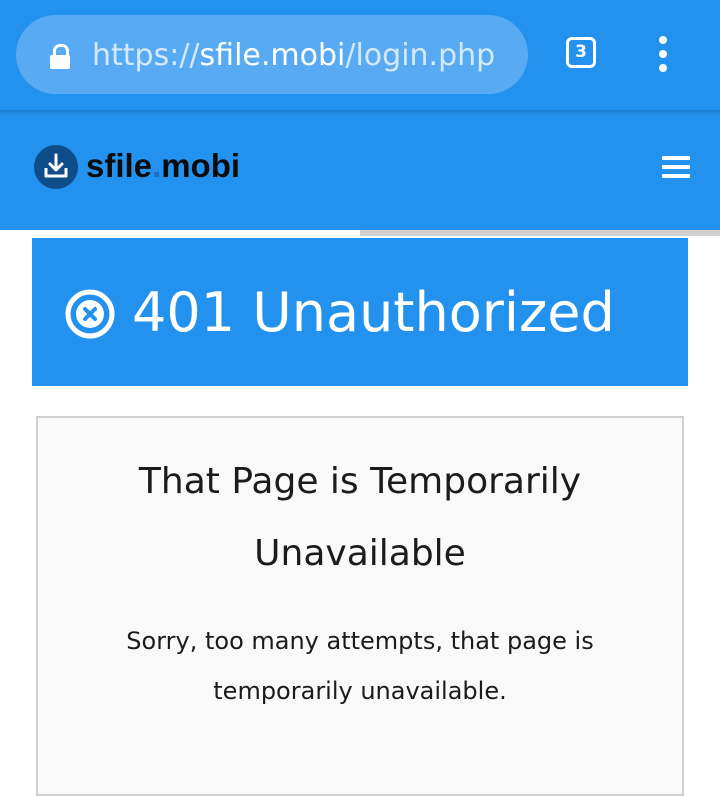 Image resolution: width=720 pixels, height=796 pixels. I want to click on url-path: /login.php, so click(420, 55).